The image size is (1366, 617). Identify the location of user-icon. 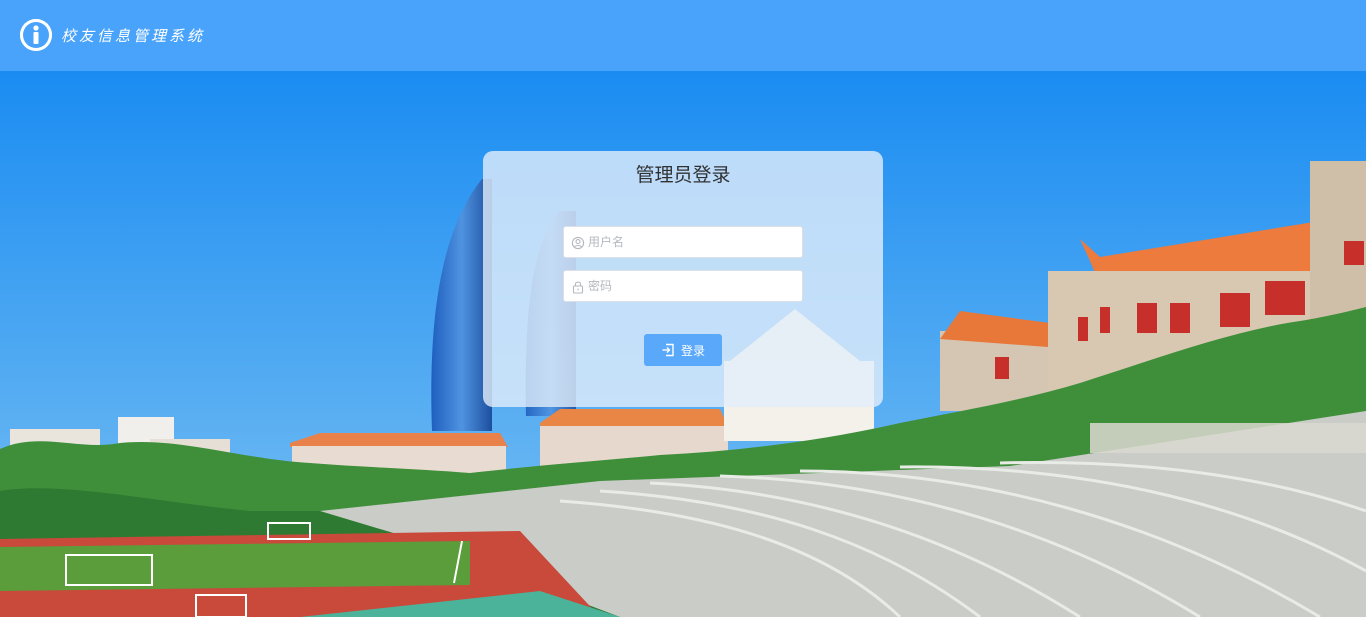
(578, 242).